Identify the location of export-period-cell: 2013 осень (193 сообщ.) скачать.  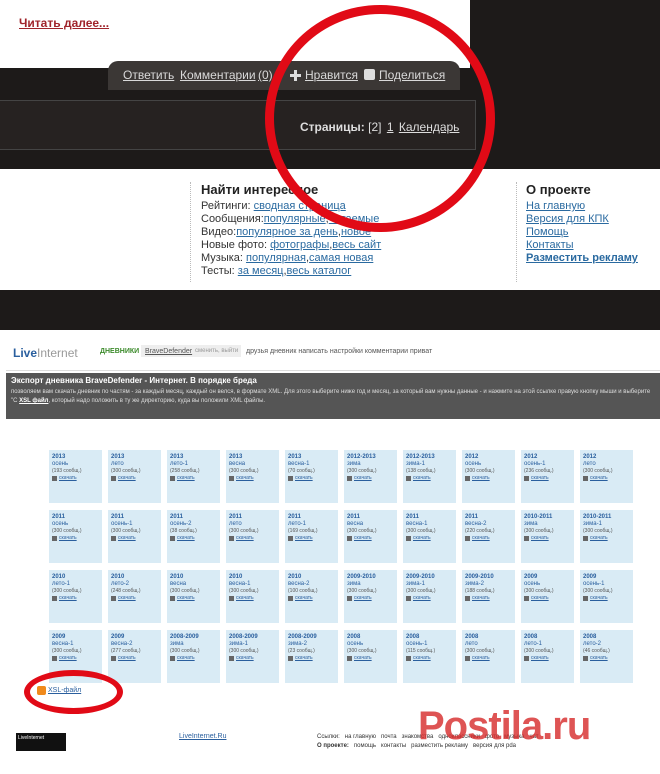
(75, 476).